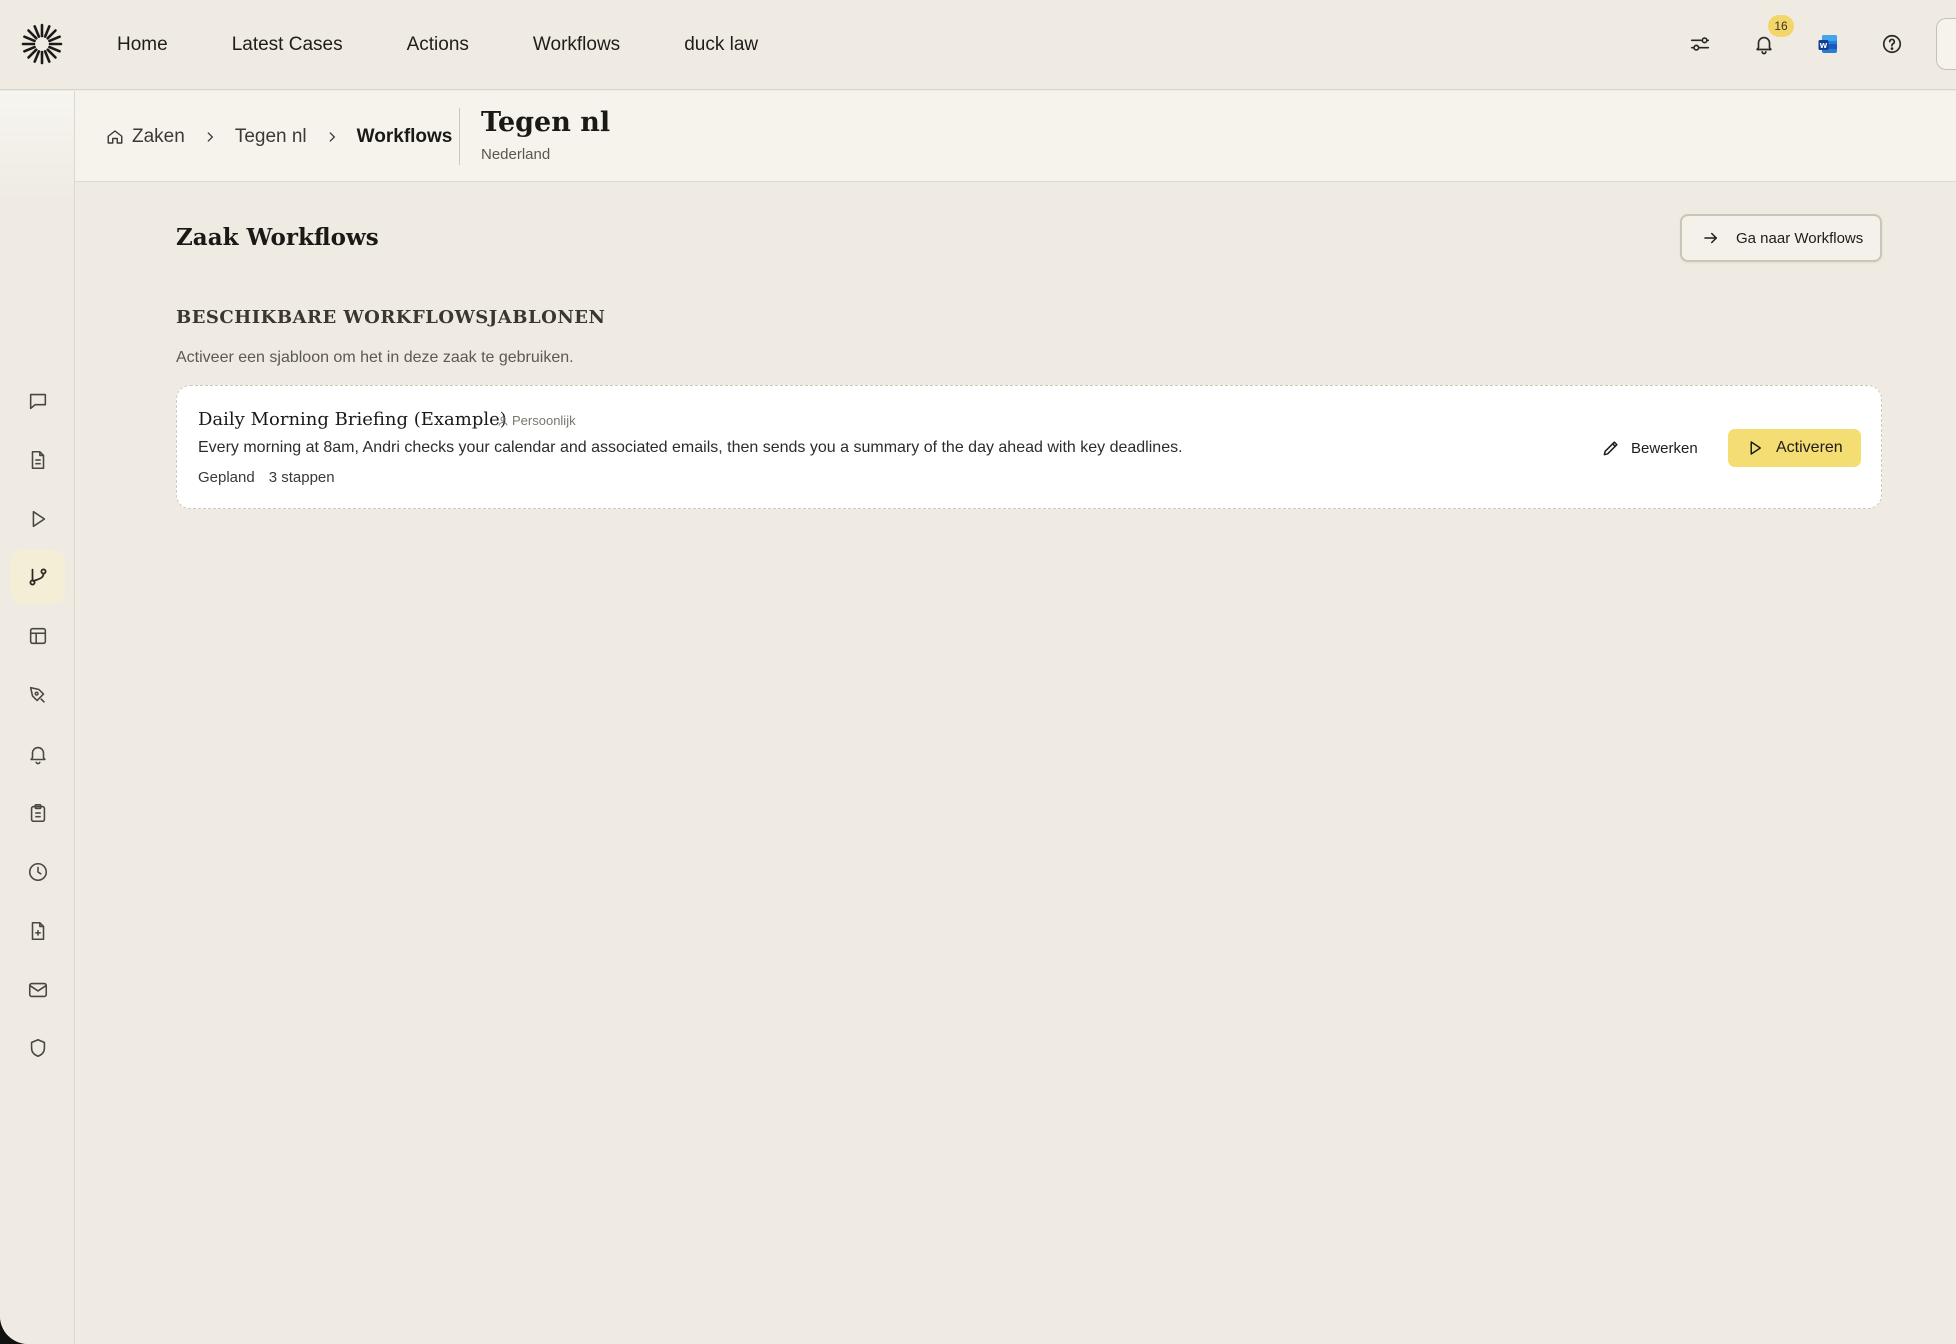 This screenshot has height=1344, width=1956. What do you see at coordinates (544, 420) in the screenshot?
I see `template-scope-label: Persoonlijk` at bounding box center [544, 420].